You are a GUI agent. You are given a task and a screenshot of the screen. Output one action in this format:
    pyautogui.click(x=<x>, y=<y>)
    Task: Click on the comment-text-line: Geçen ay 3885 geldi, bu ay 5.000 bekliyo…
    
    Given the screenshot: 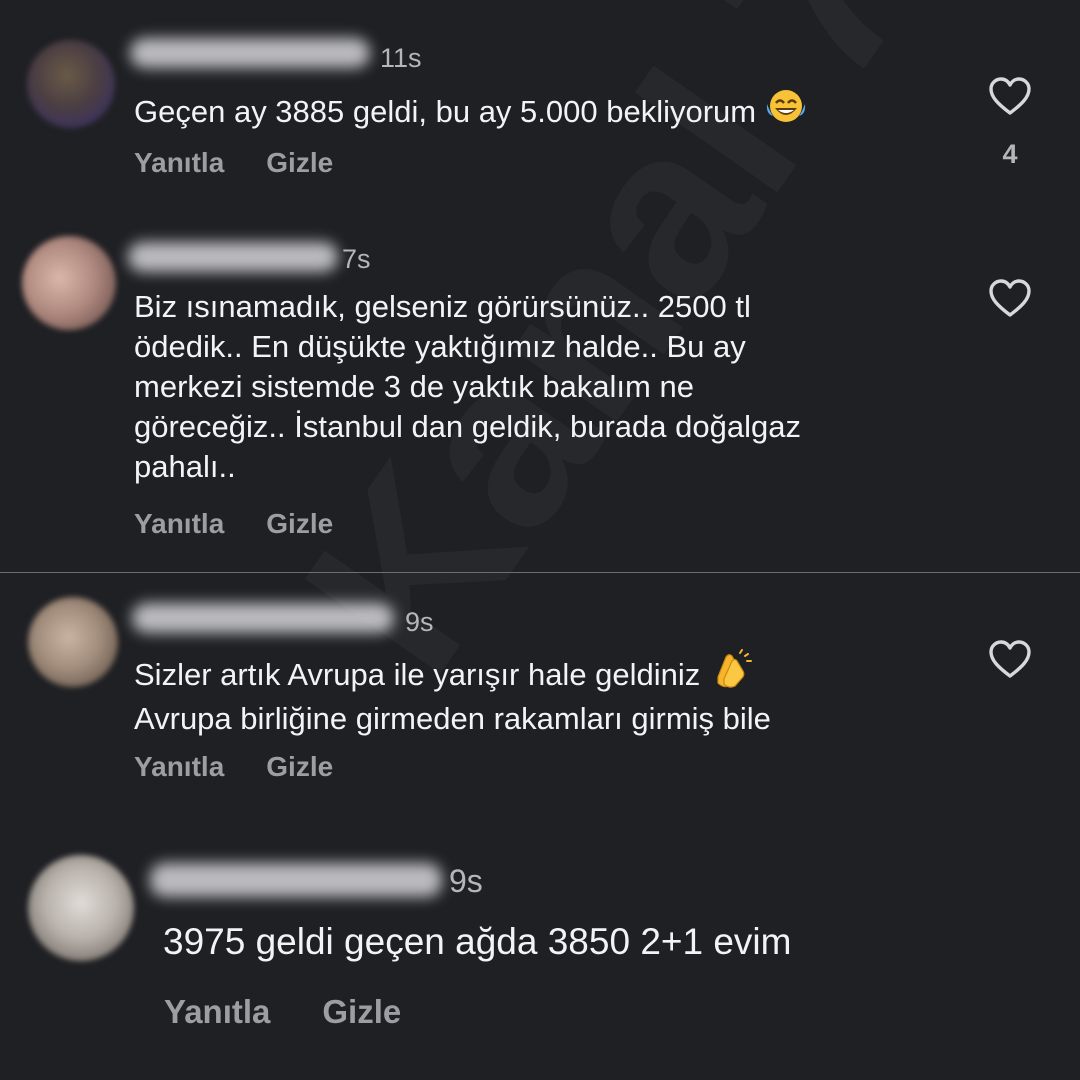 What is the action you would take?
    pyautogui.click(x=445, y=111)
    